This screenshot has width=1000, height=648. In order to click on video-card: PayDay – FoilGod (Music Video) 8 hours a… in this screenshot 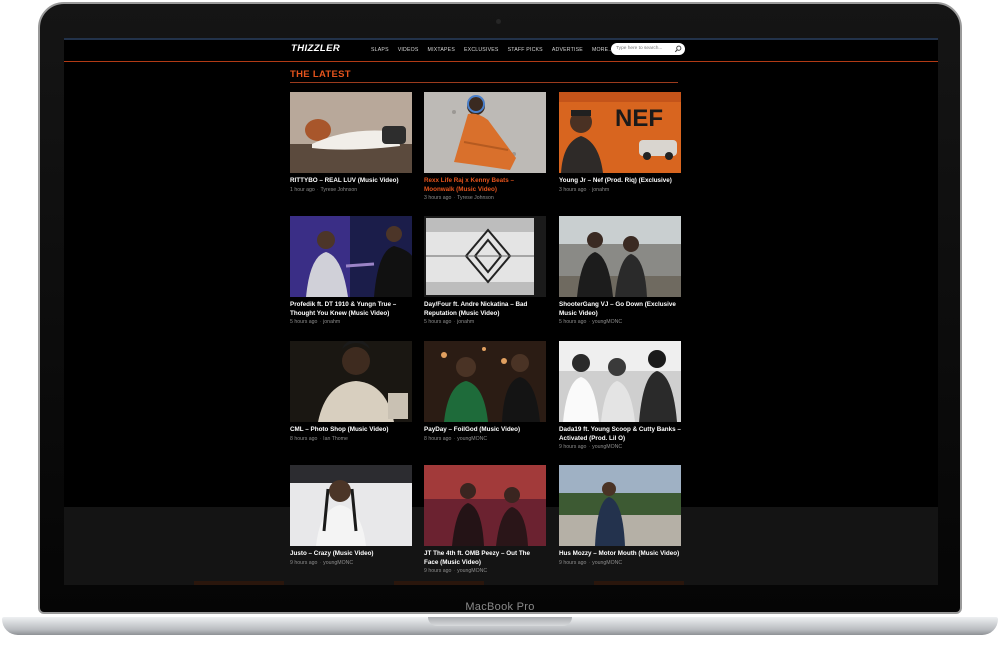, I will do `click(485, 391)`.